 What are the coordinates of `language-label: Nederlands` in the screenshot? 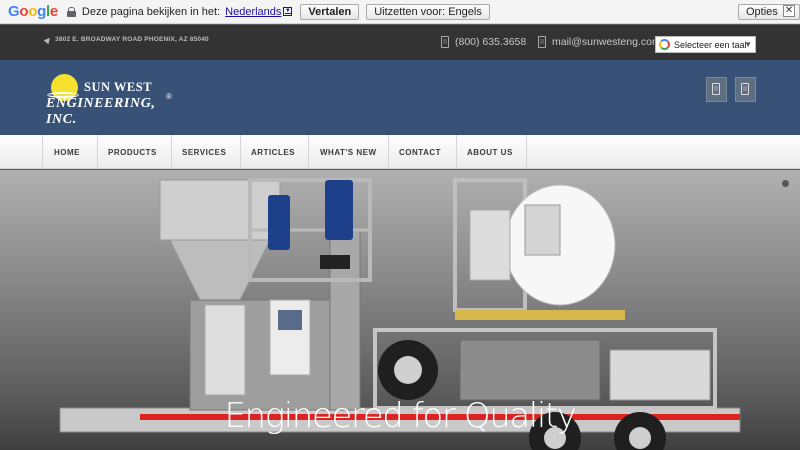 It's located at (253, 11).